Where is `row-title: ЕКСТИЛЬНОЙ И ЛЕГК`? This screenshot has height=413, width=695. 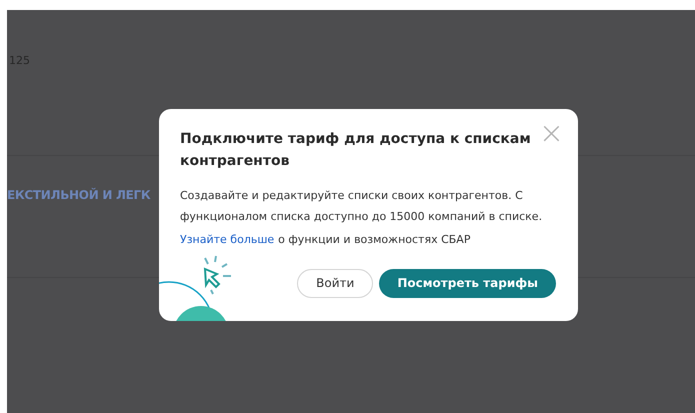 row-title: ЕКСТИЛЬНОЙ И ЛЕГК is located at coordinates (78, 195).